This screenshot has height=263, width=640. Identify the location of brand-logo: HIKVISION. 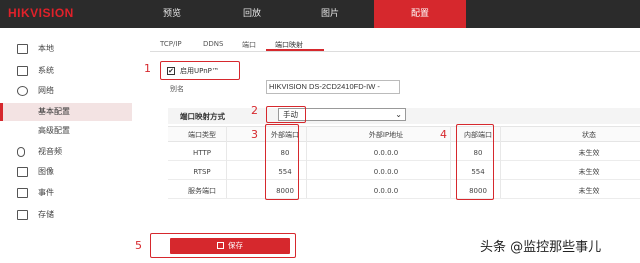
(41, 13).